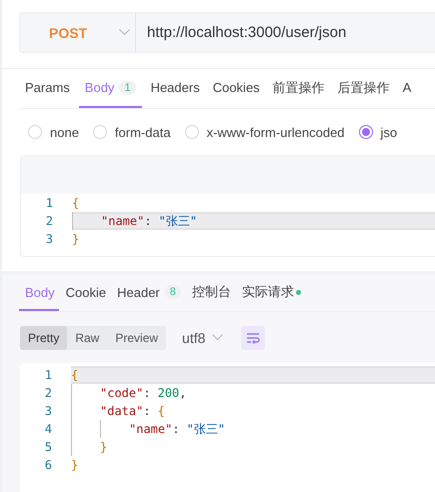  Describe the element at coordinates (203, 338) in the screenshot. I see `encoding-select: utf8` at that location.